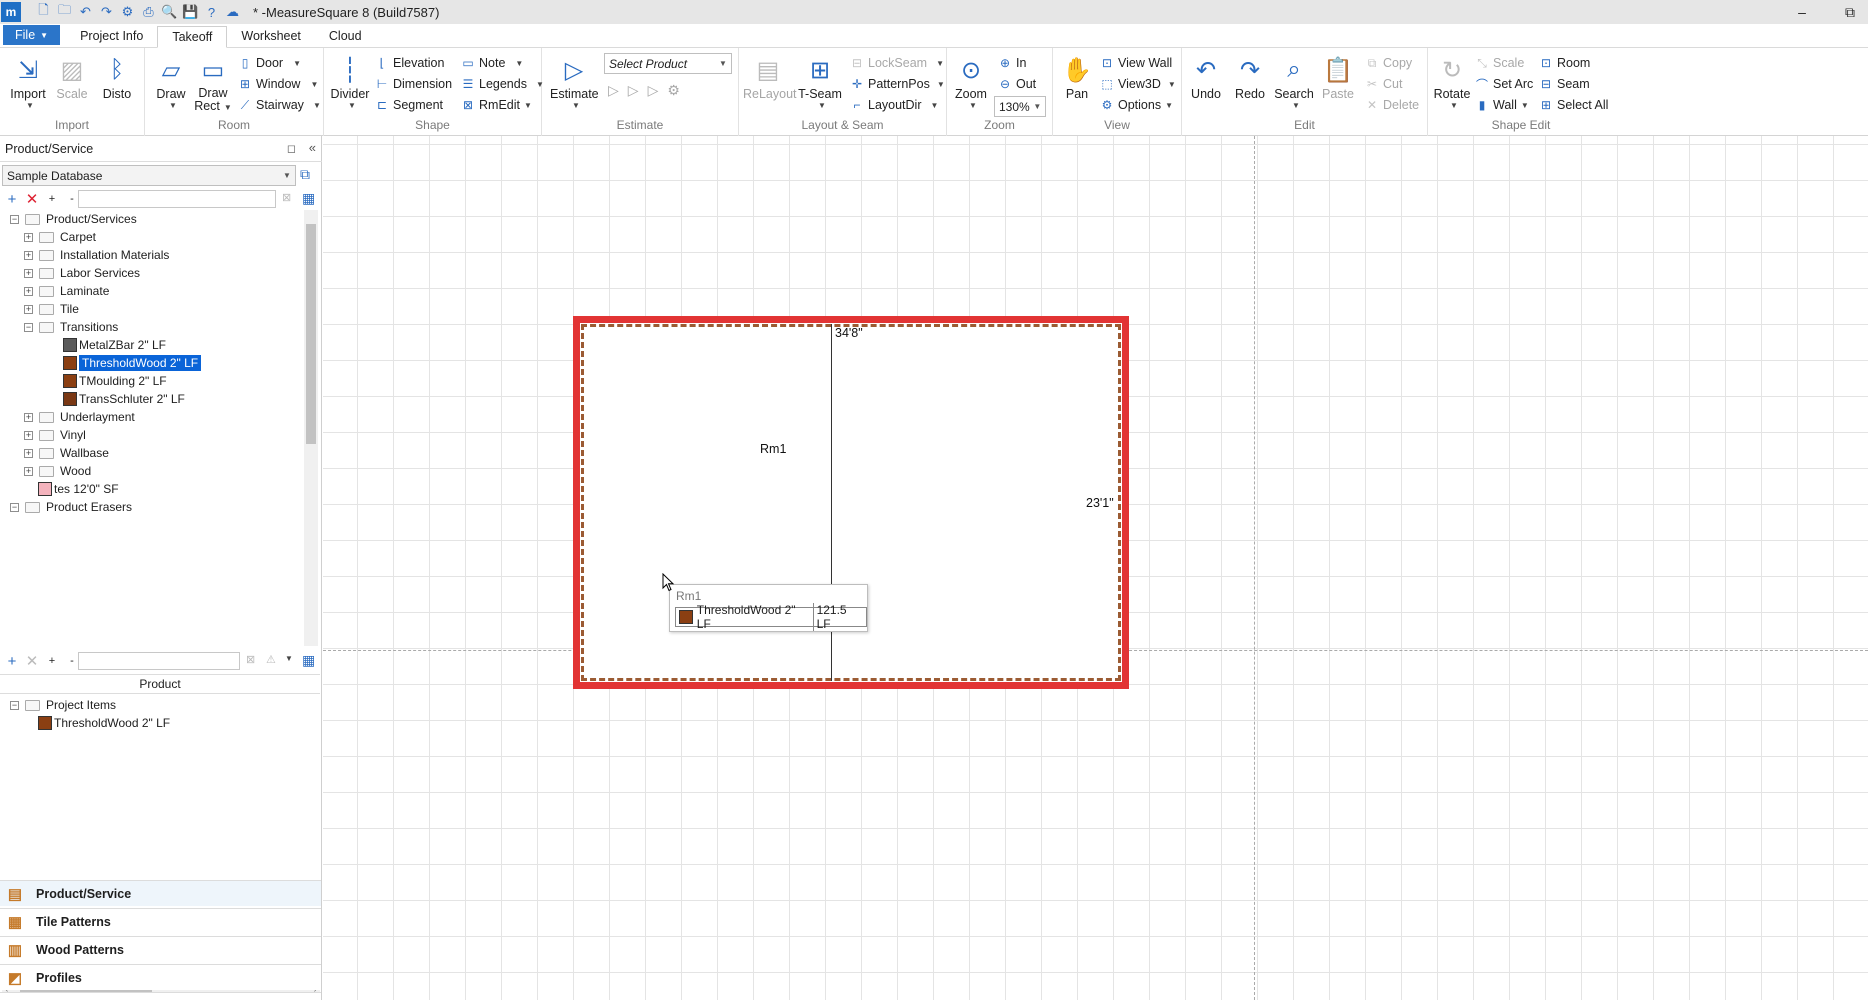 The height and width of the screenshot is (1000, 1868). What do you see at coordinates (57, 471) in the screenshot?
I see `tree-item-wood: + Wood` at bounding box center [57, 471].